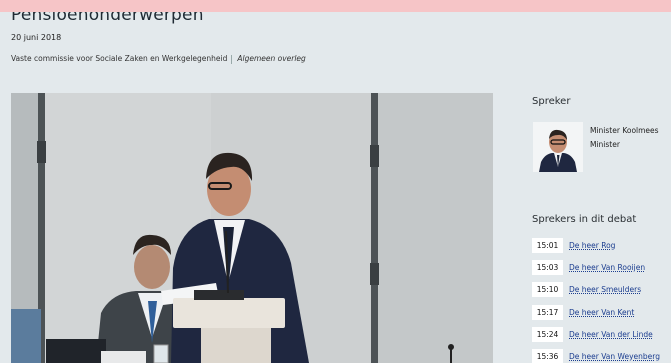  Describe the element at coordinates (614, 356) in the screenshot. I see `speaker-link: De heer Van Weyenberg` at that location.